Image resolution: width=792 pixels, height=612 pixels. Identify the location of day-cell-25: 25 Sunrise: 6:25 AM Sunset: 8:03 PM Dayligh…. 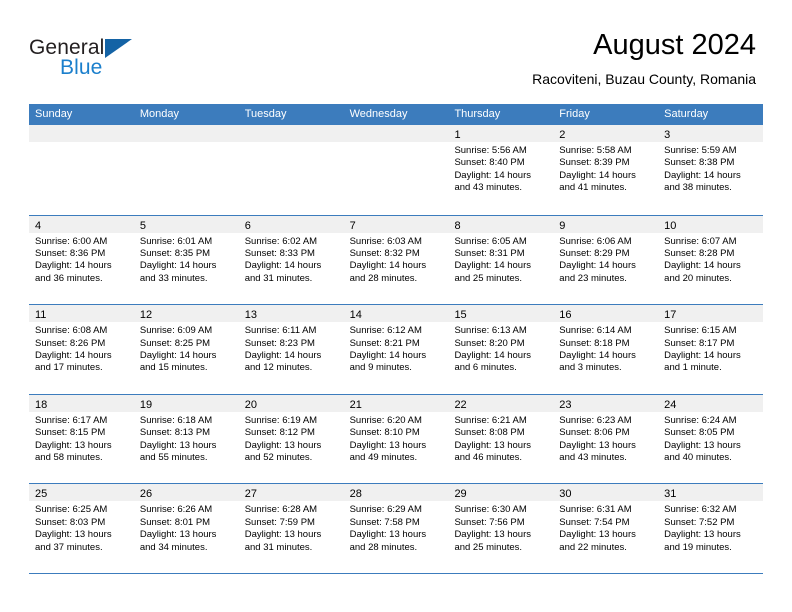
(81, 528).